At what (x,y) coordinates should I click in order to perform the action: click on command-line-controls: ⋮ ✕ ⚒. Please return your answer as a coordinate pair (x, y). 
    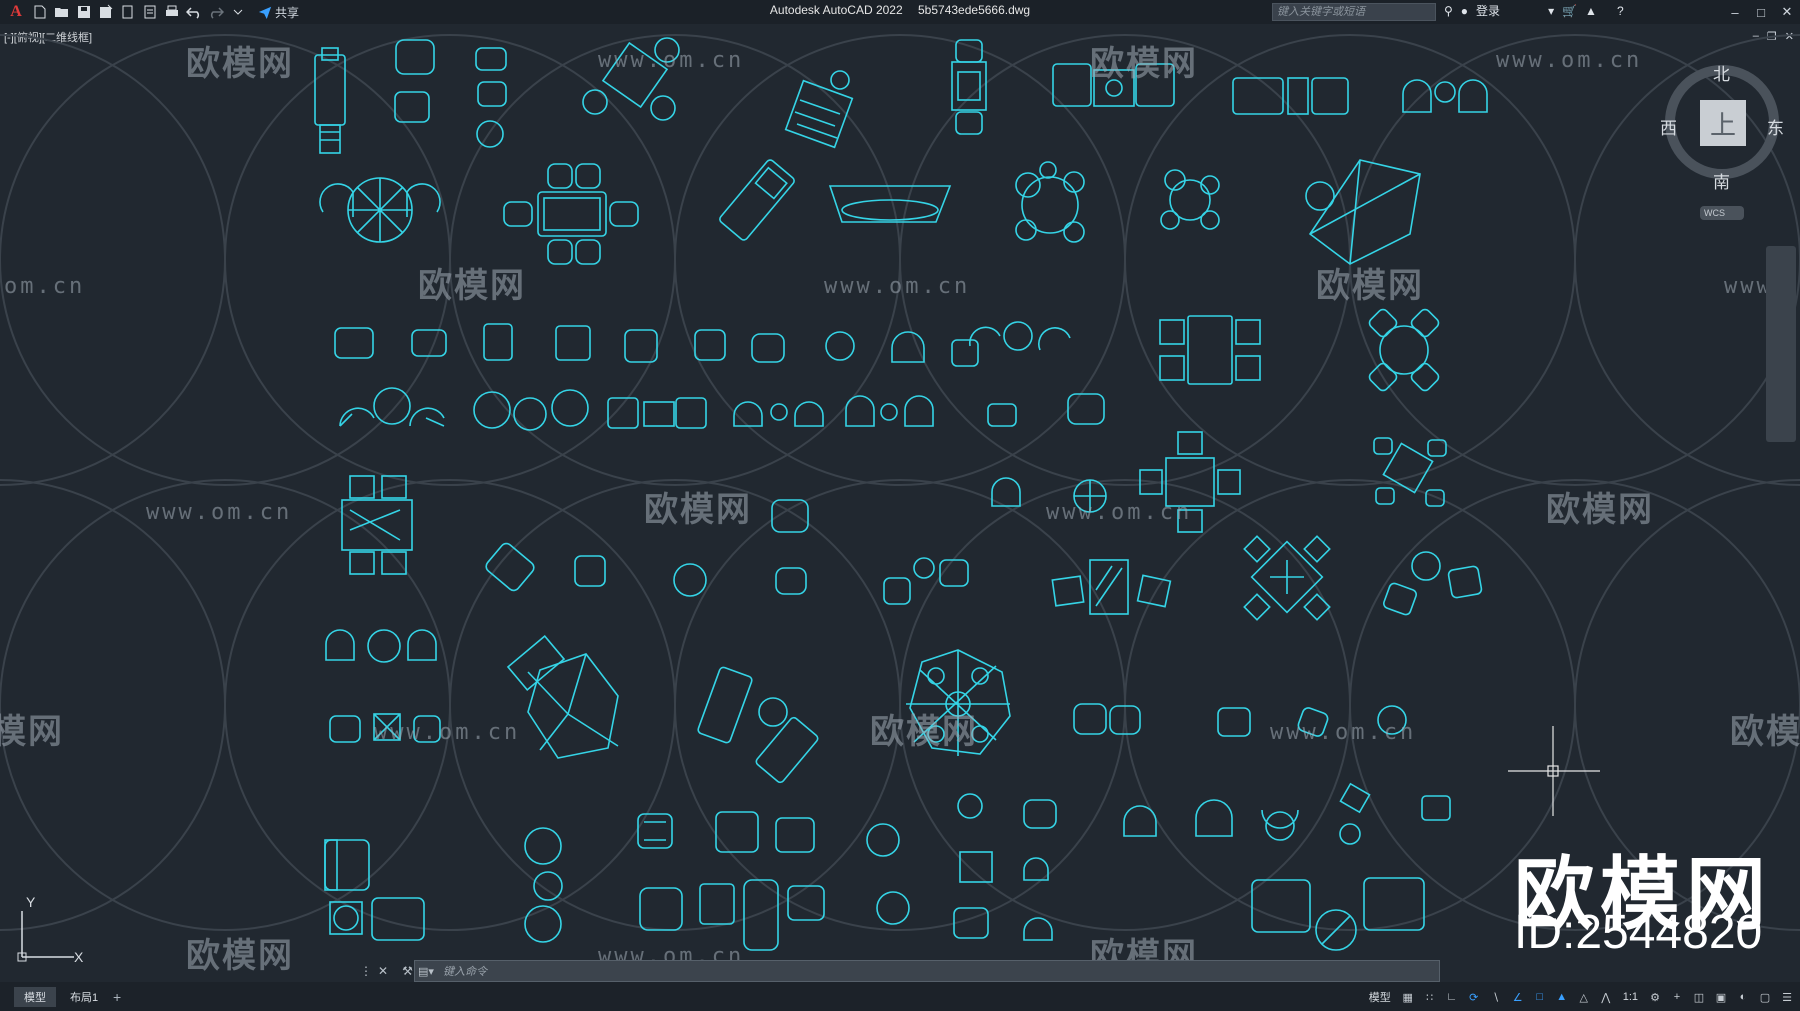
    Looking at the image, I should click on (386, 971).